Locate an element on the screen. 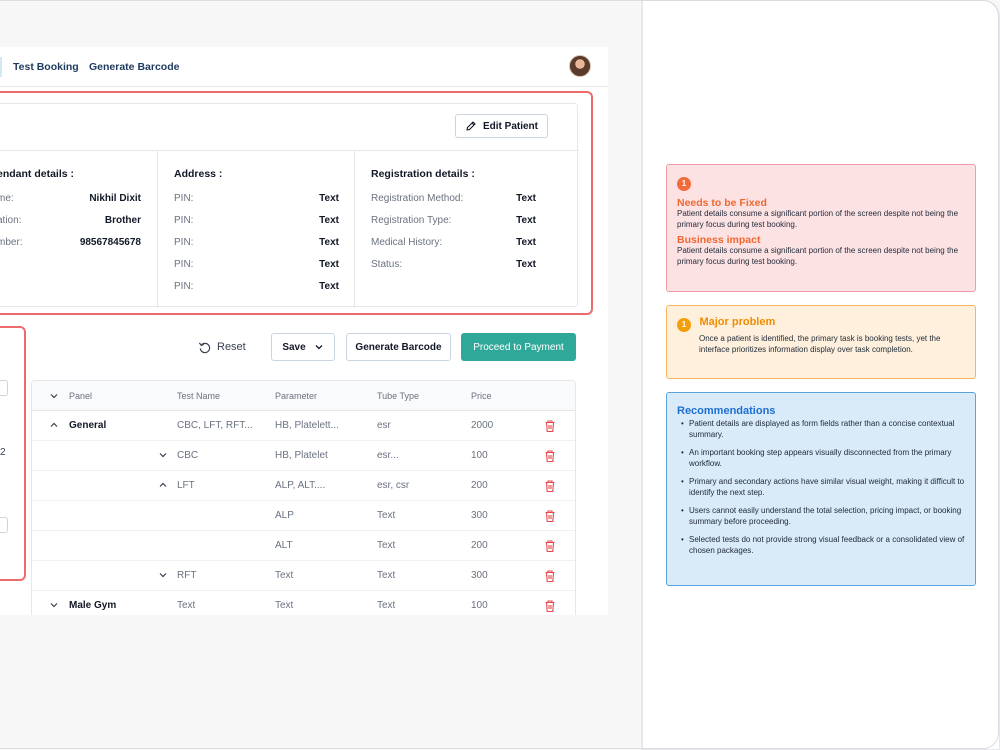  column-header-panel: Panel is located at coordinates (81, 396).